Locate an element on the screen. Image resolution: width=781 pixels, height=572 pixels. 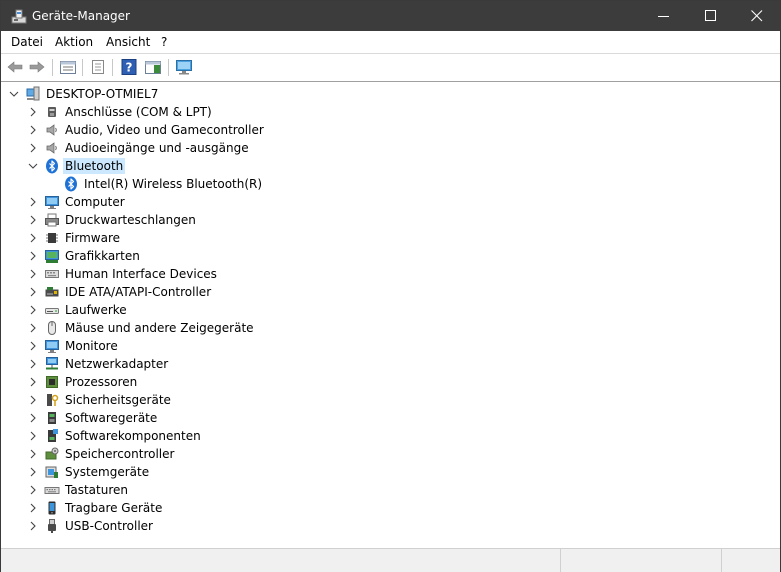
tree-category-item: Laufwerke is located at coordinates (390, 310).